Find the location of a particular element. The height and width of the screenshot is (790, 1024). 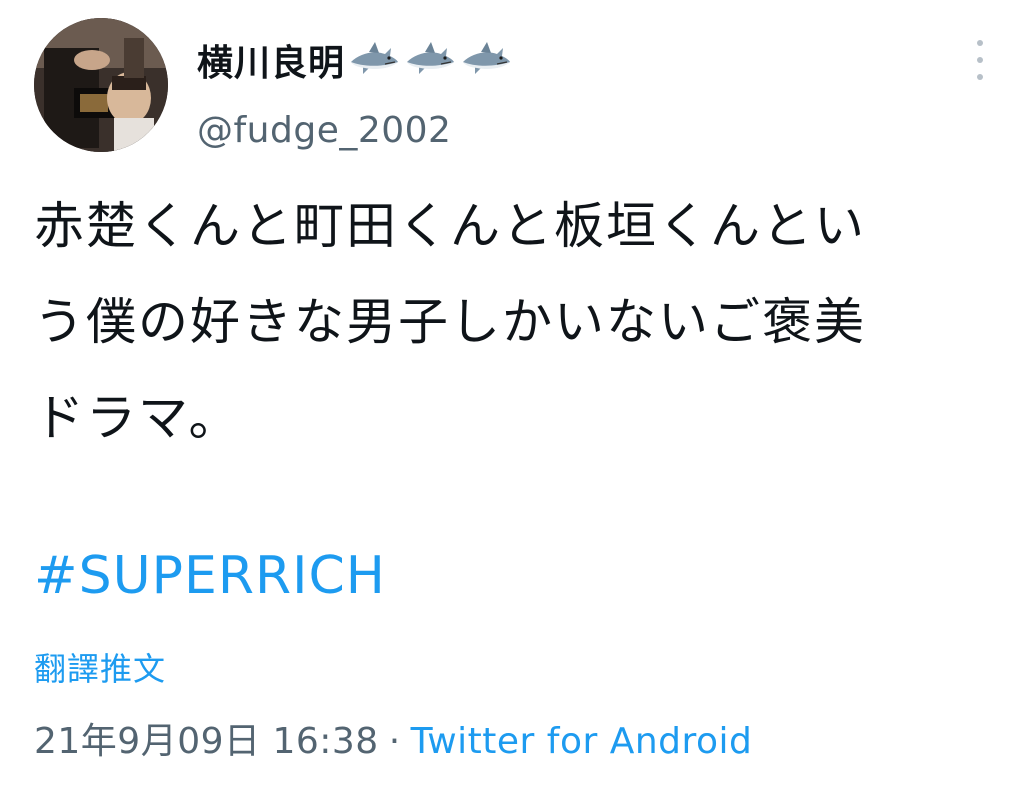

author-names: 横川良明 @fudge_2002 is located at coordinates (357, 93).